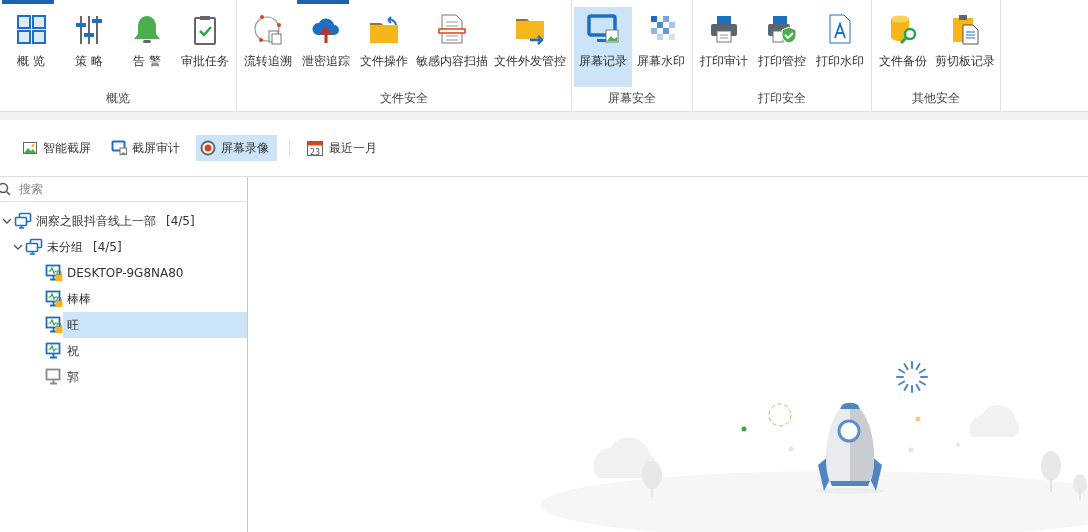  I want to click on ribbon-button: 文件操作, so click(384, 47).